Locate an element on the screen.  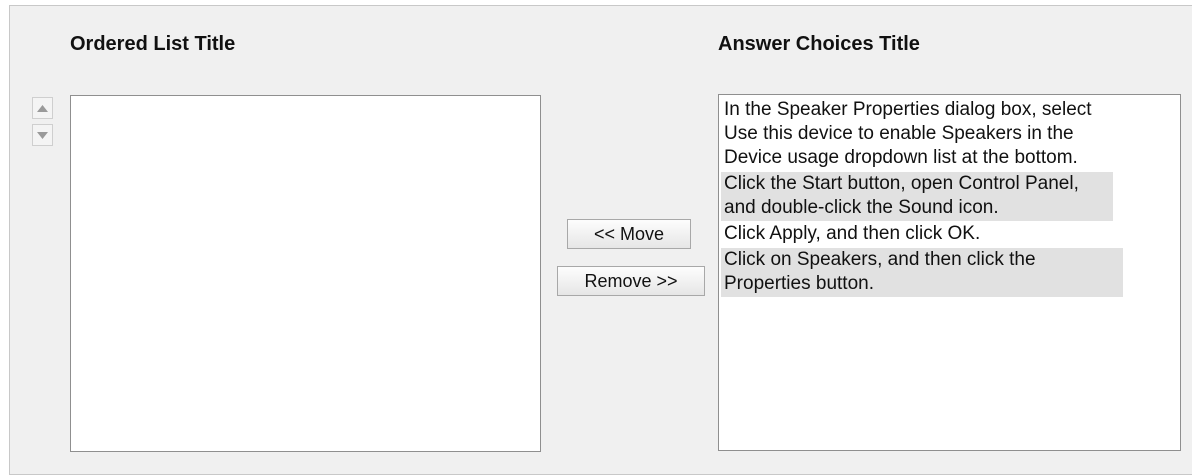
move-up-button is located at coordinates (42, 108).